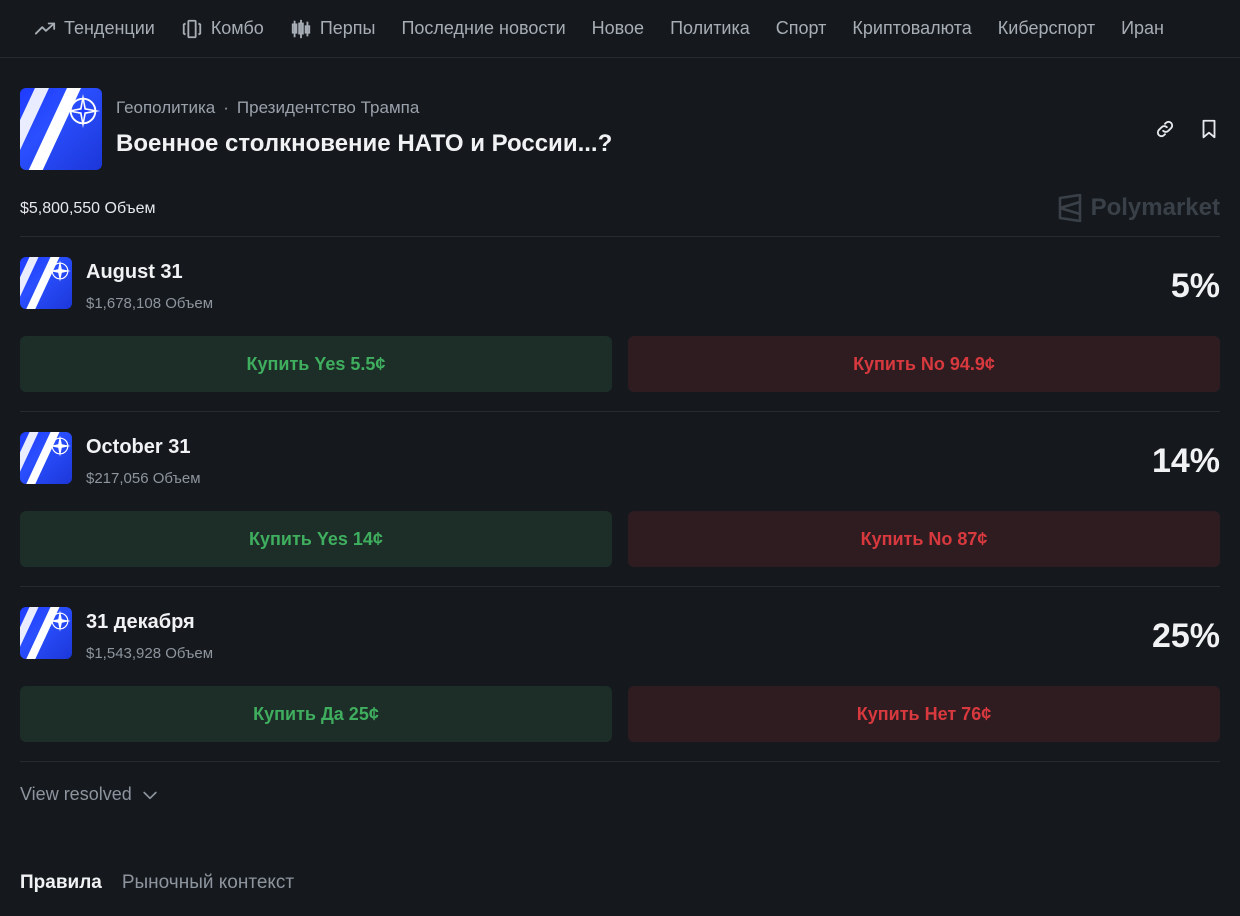 This screenshot has height=916, width=1240. Describe the element at coordinates (237, 28) in the screenshot. I see `nav-label: Комбо` at that location.